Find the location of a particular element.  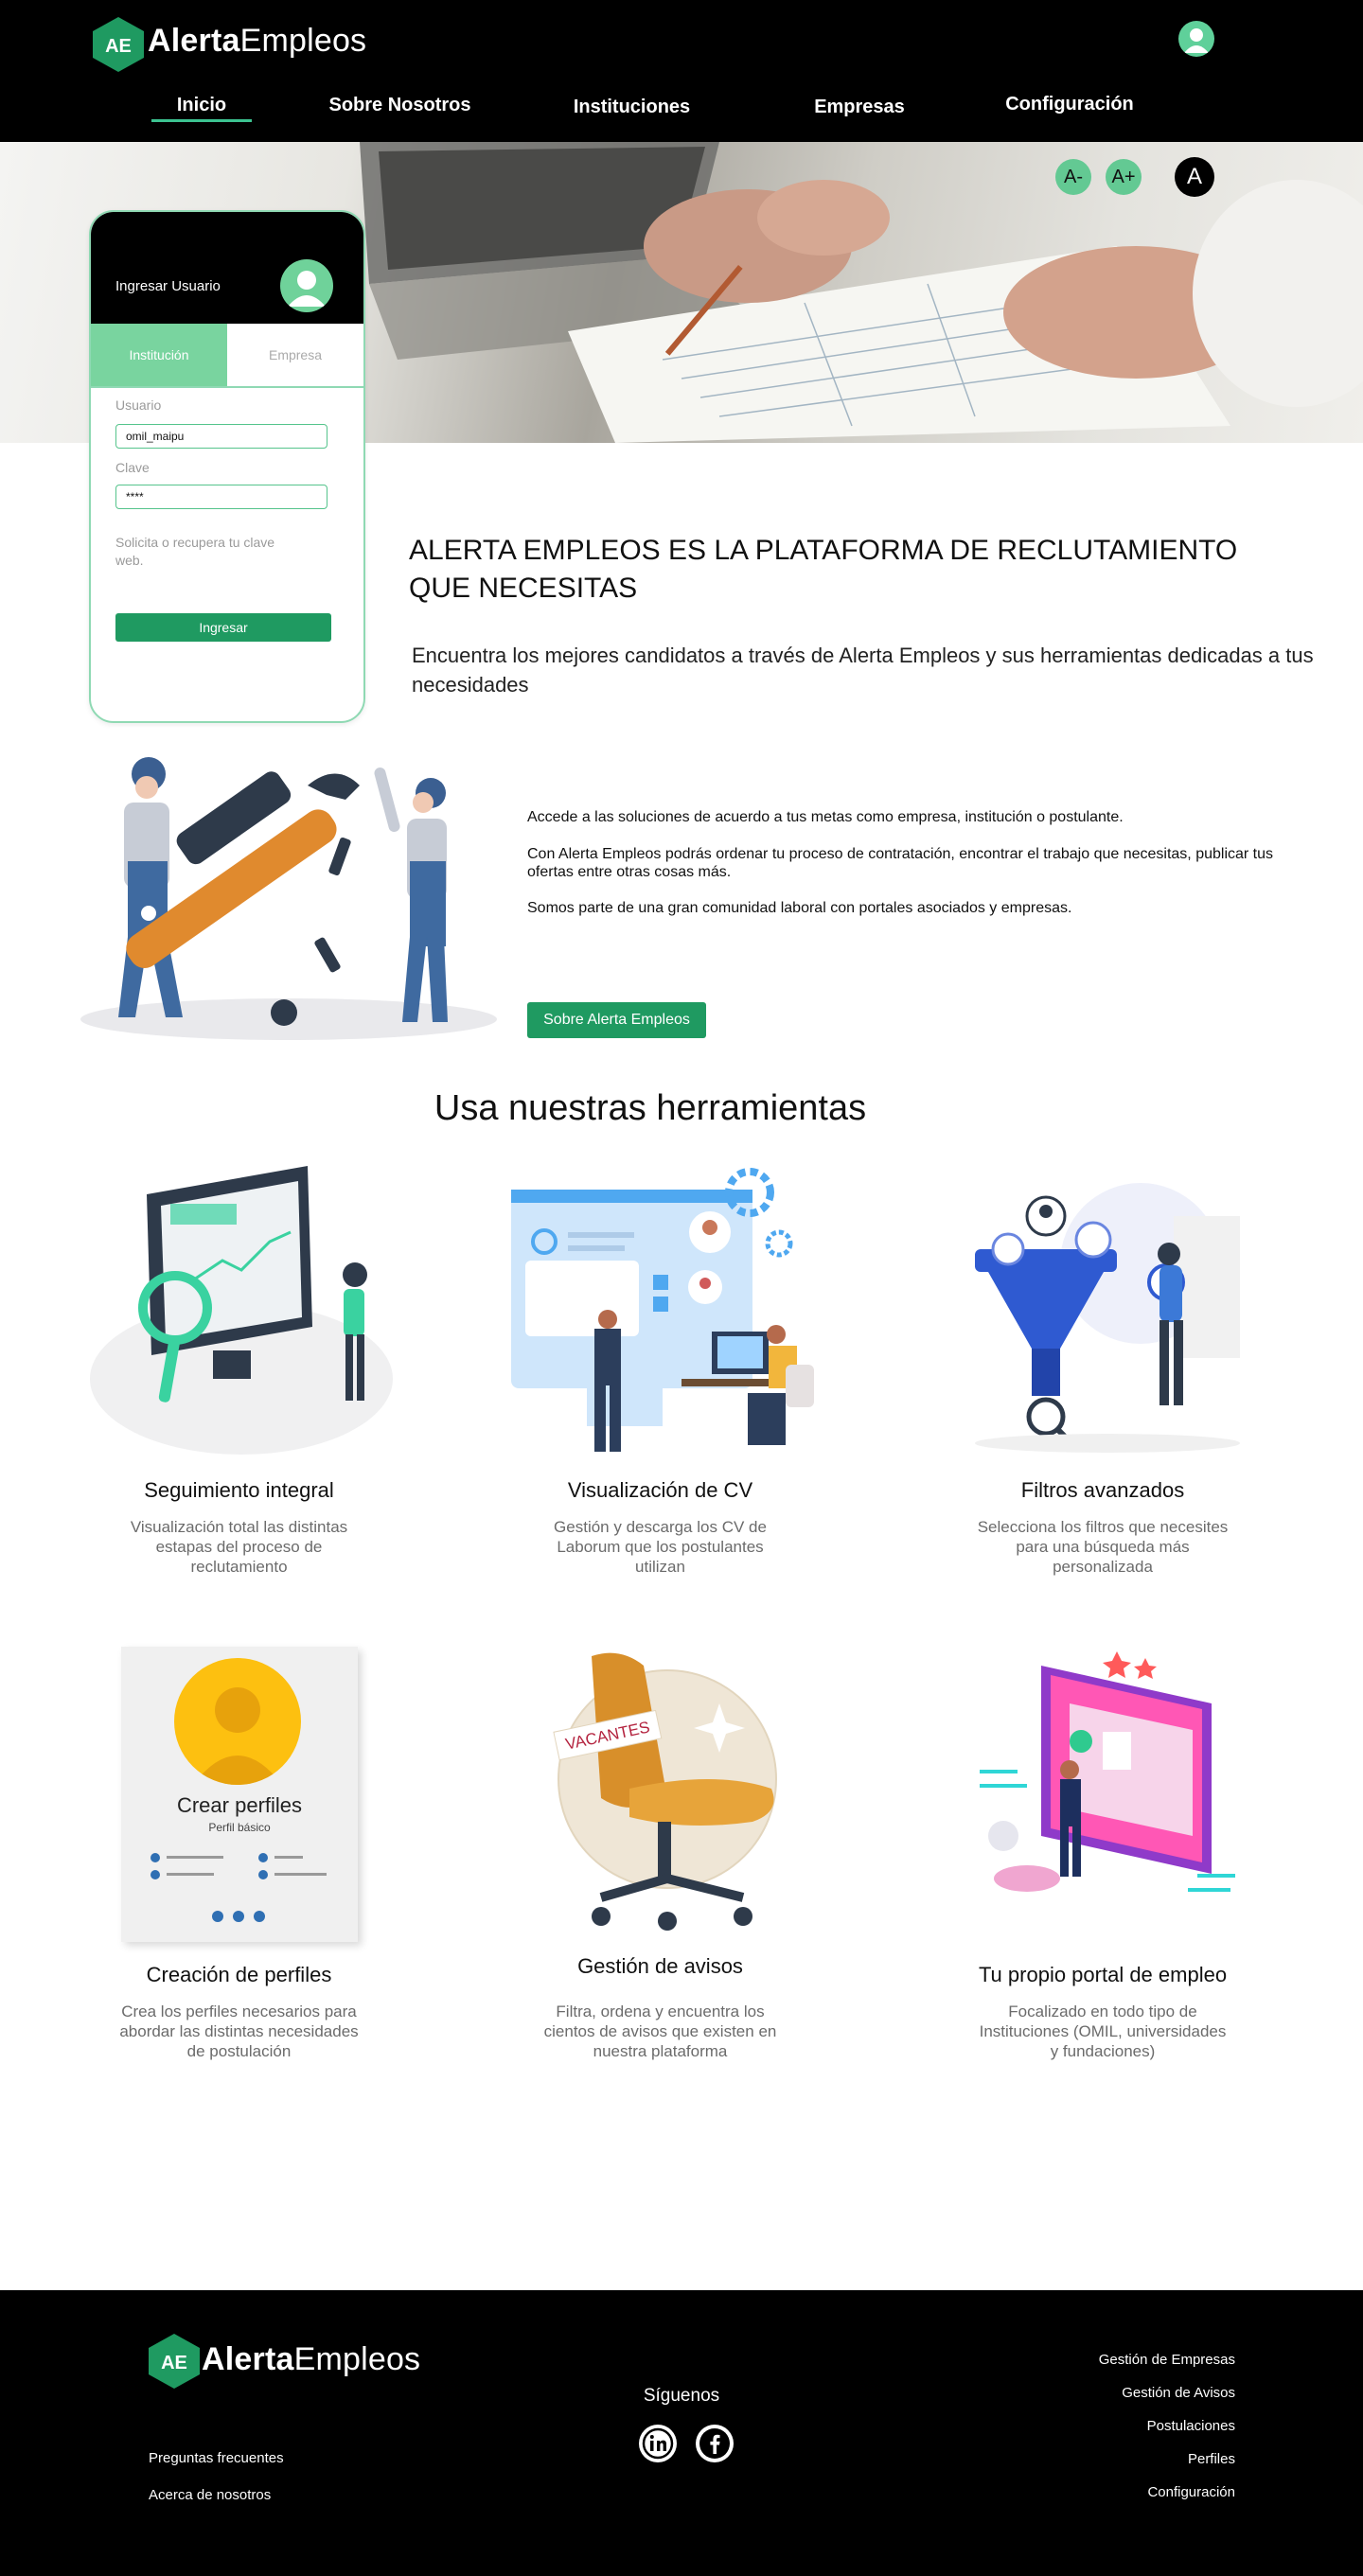

profile-contact-icons is located at coordinates (238, 1887).